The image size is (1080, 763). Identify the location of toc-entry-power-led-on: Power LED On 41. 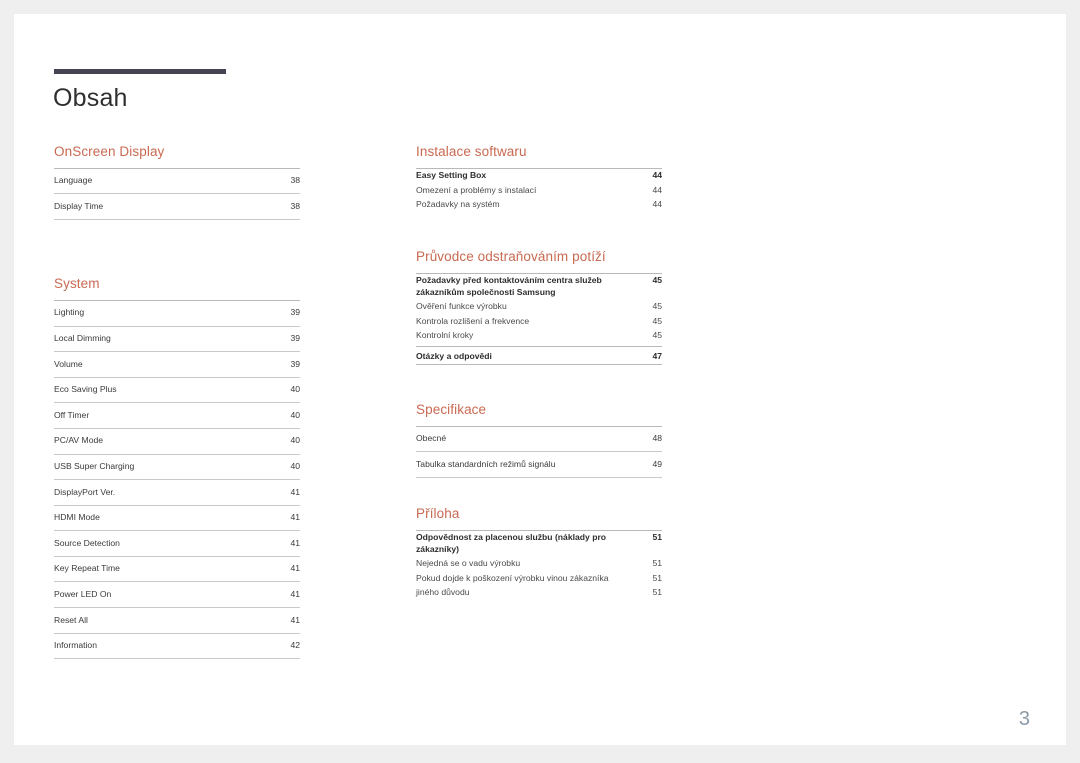
(177, 595).